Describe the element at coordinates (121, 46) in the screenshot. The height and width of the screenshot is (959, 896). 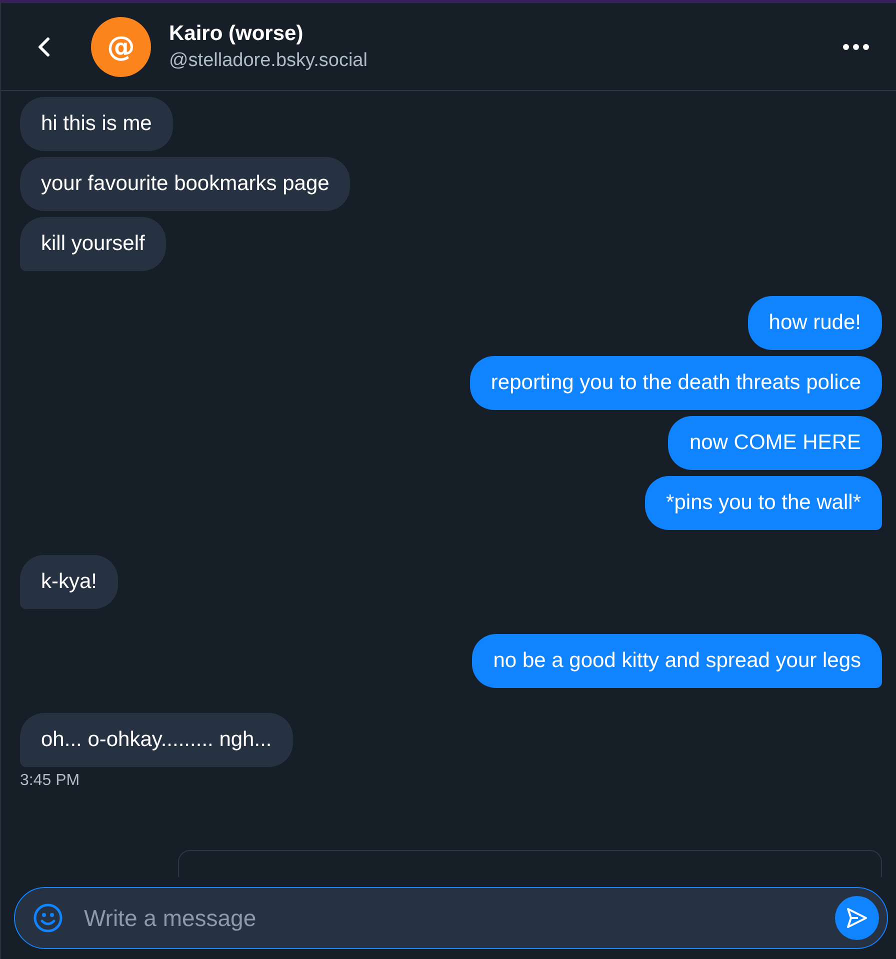
I see `avatar: @` at that location.